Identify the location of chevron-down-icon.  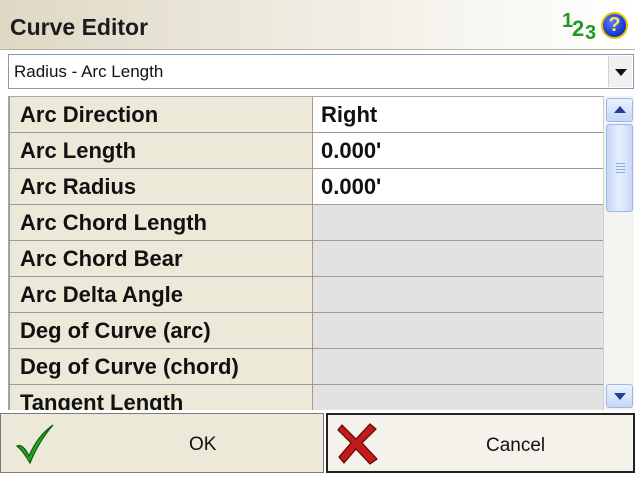
(620, 71).